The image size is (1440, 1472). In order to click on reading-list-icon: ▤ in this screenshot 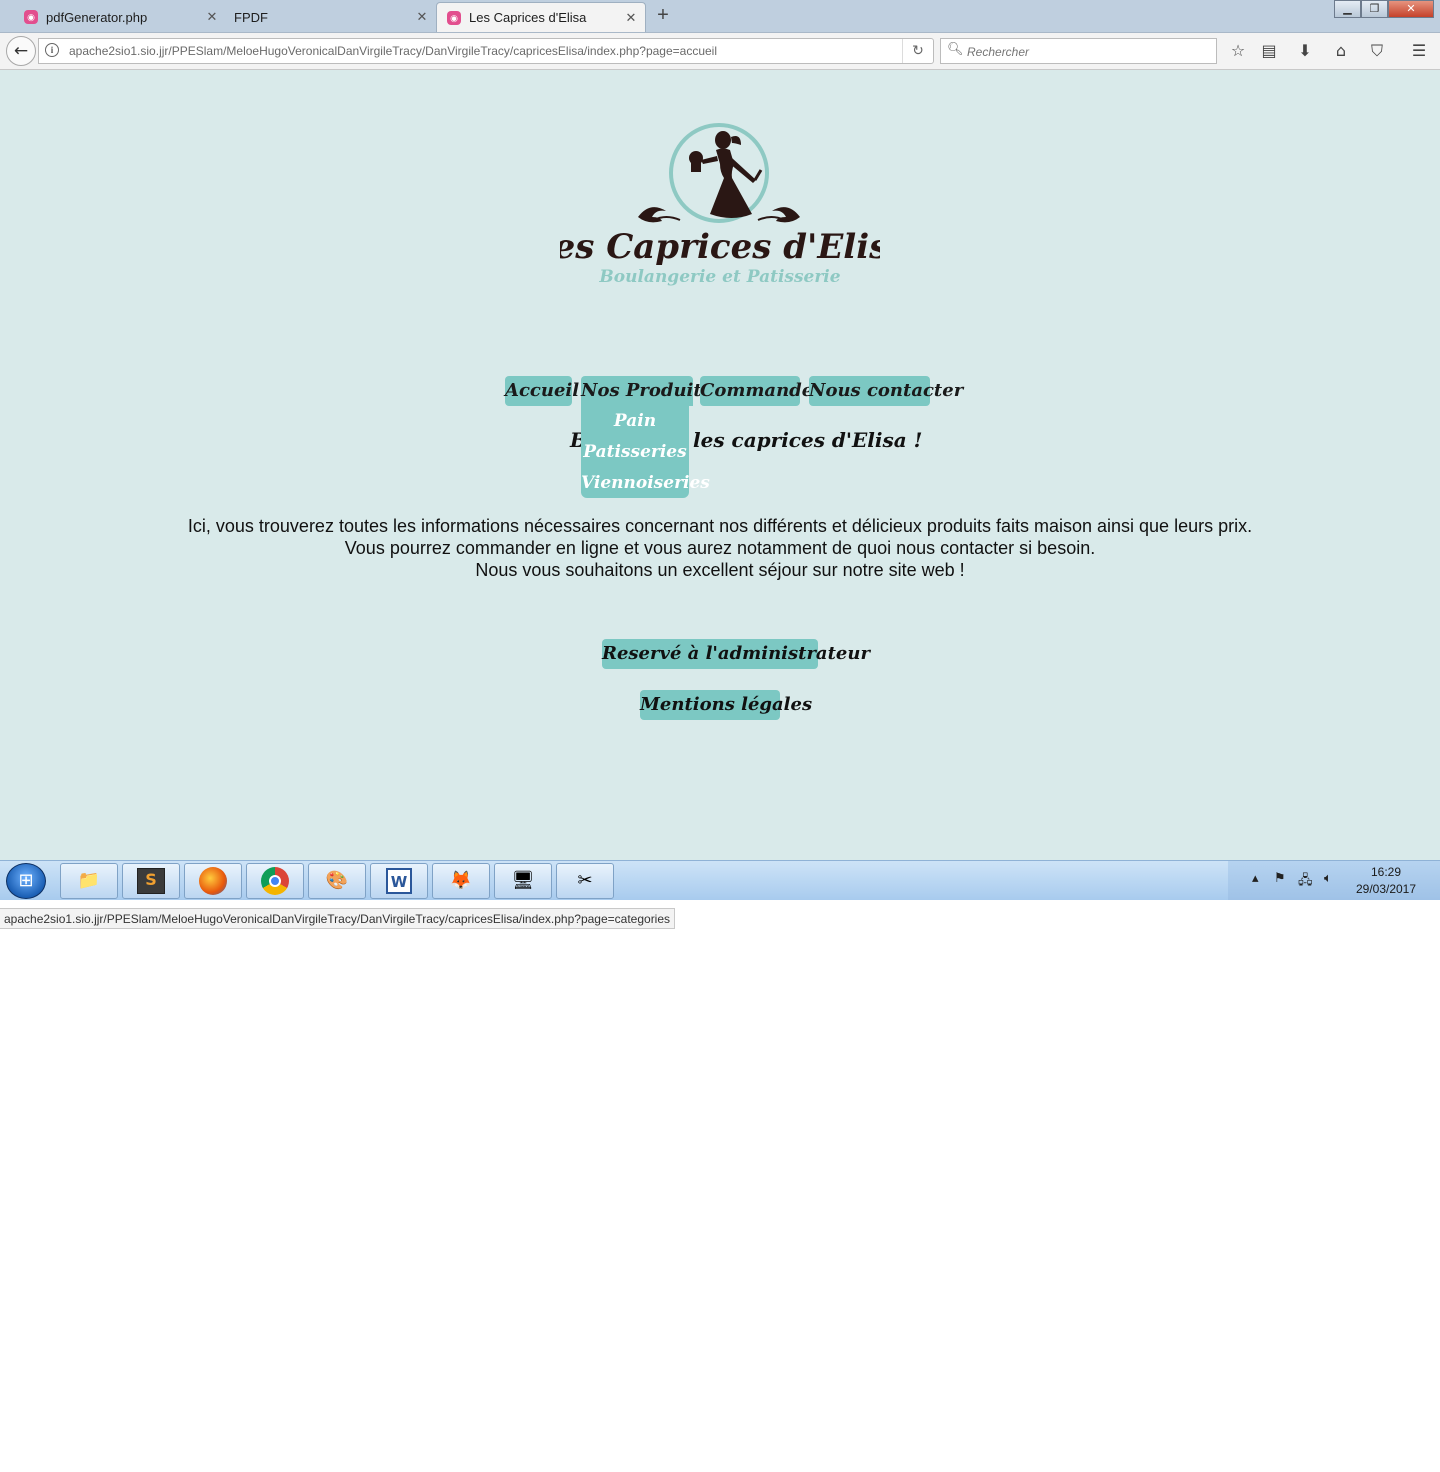, I will do `click(1269, 51)`.